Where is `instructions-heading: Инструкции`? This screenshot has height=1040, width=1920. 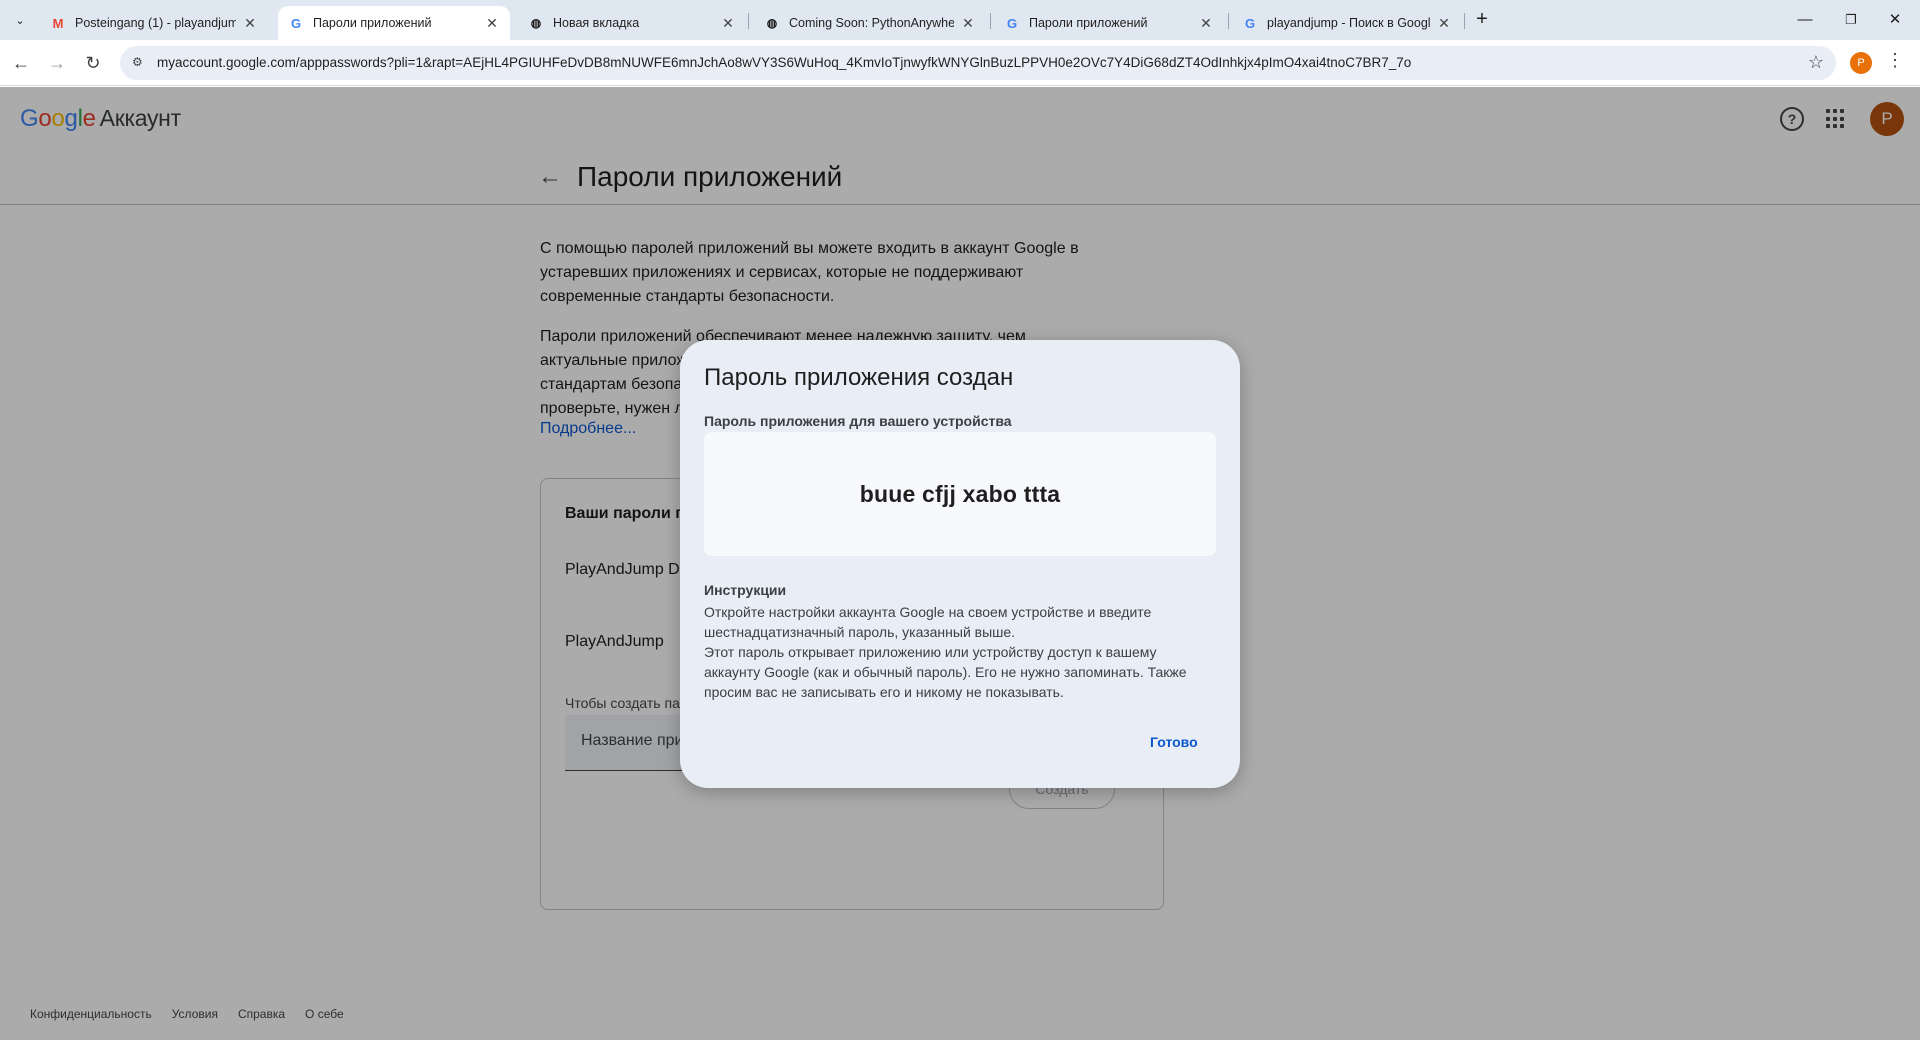 instructions-heading: Инструкции is located at coordinates (745, 590).